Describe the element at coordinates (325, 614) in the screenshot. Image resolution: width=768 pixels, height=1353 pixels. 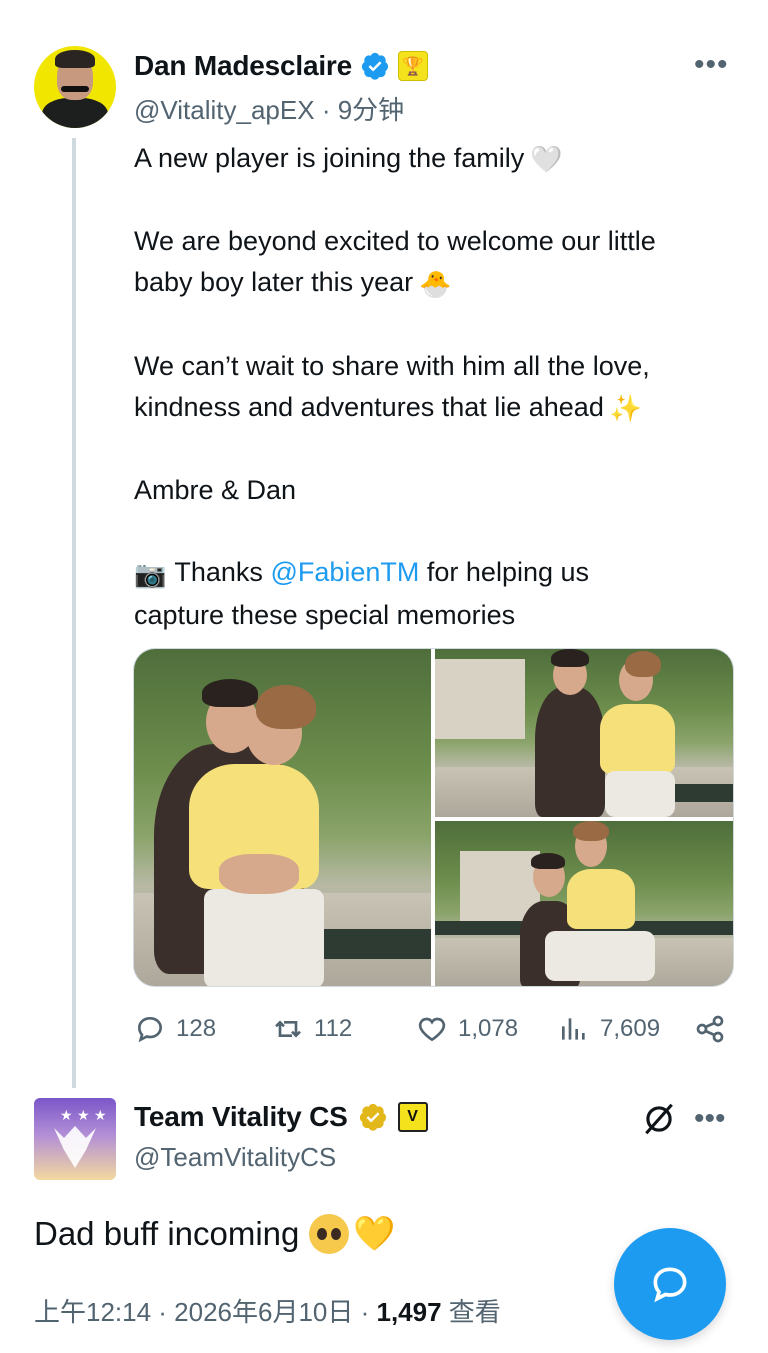
I see `tweet-line: capture these special memories` at that location.